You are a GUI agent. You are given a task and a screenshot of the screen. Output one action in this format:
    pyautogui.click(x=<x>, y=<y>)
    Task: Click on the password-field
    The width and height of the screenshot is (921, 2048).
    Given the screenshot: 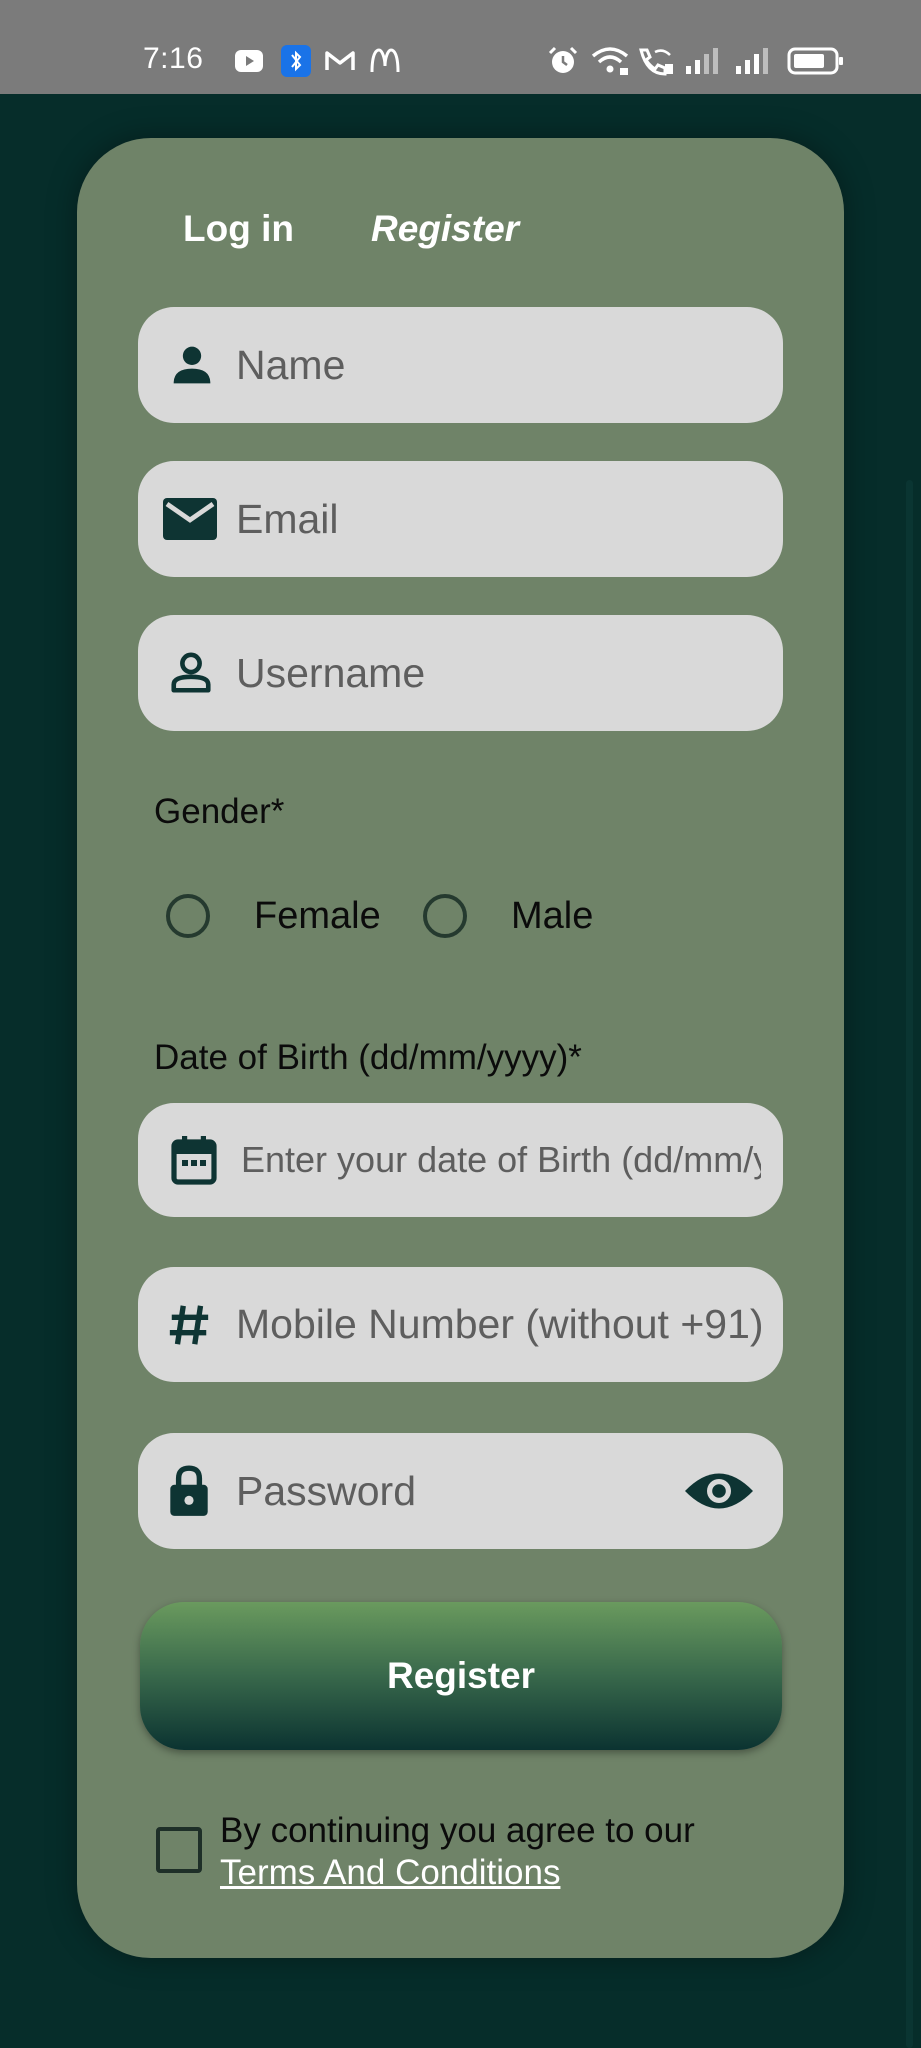 What is the action you would take?
    pyautogui.click(x=460, y=1491)
    